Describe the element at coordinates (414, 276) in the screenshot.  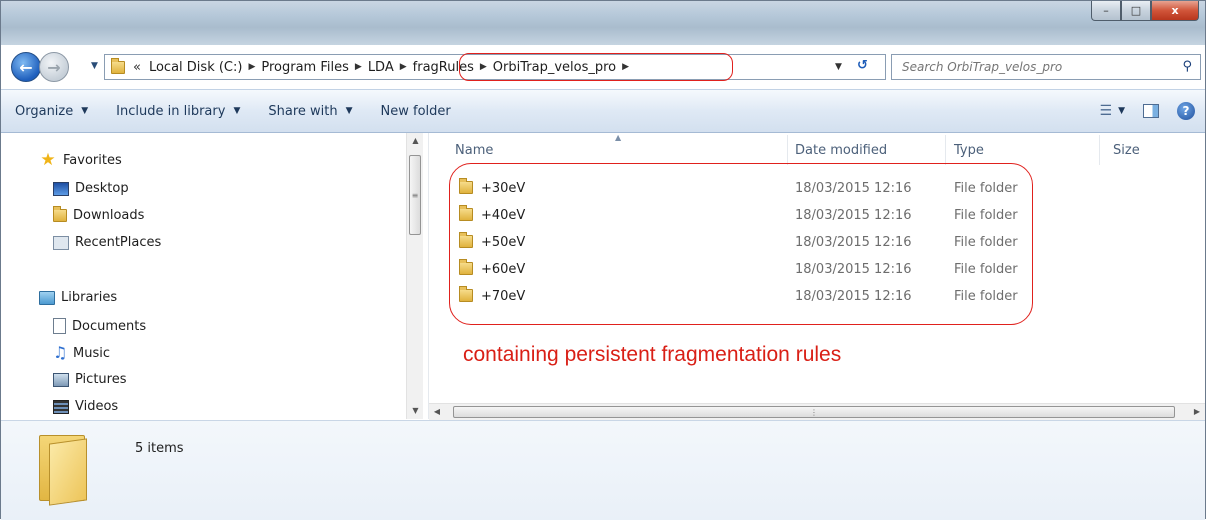
I see `navigation-vertical-scrollbar: ▲ ≡ ▼` at that location.